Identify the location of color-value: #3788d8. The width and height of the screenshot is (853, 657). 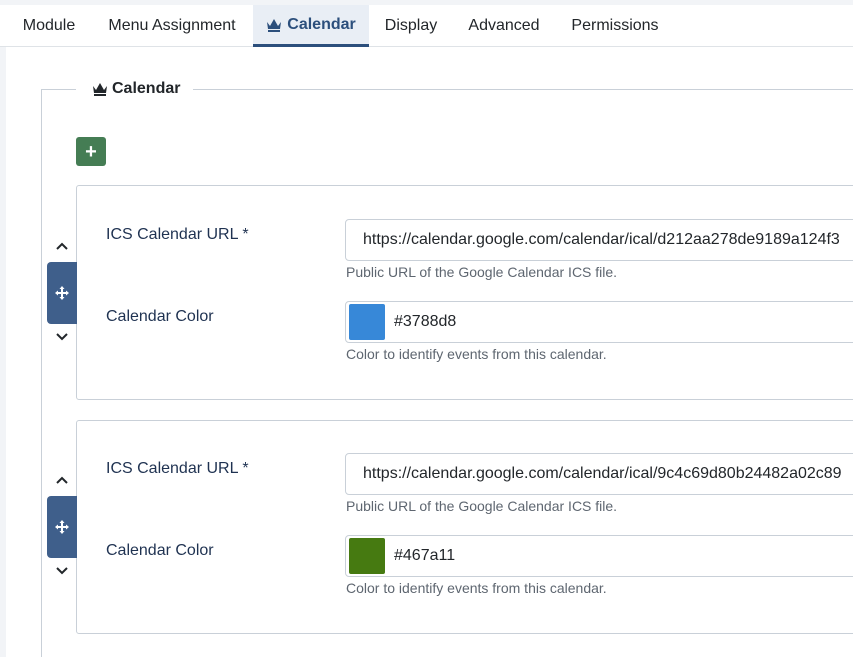
(425, 321).